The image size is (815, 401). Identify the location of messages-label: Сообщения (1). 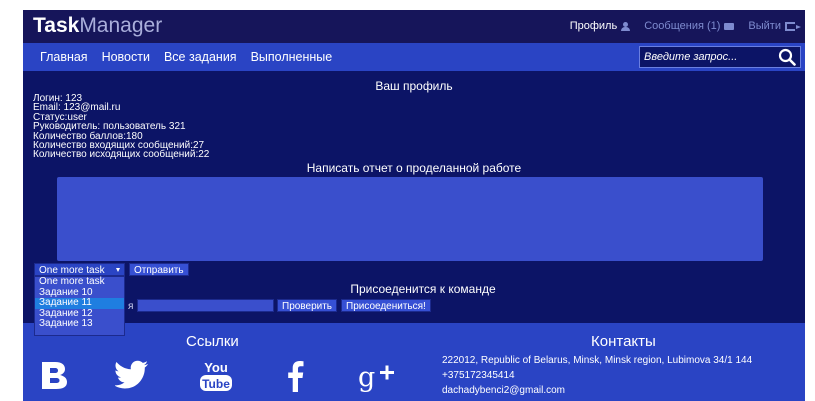
(682, 26).